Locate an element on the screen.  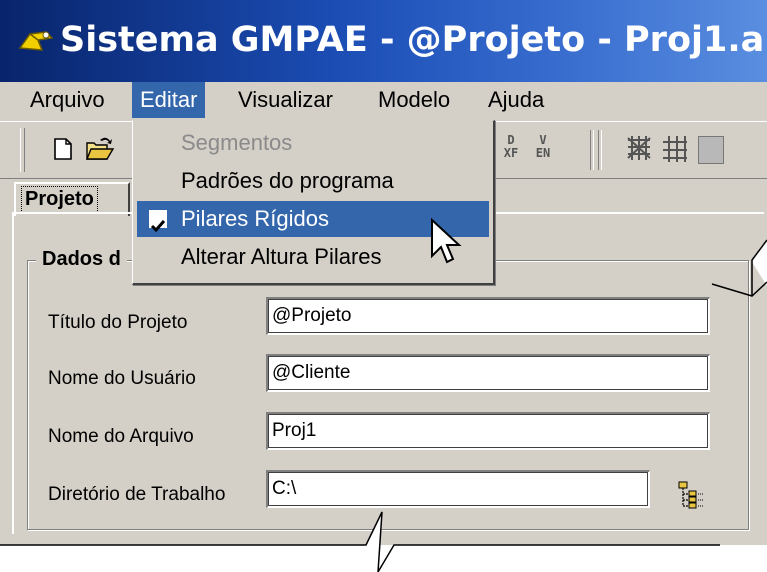
menu-item-alterar-altura-pilares-label: Alterar Altura Pilares is located at coordinates (281, 256).